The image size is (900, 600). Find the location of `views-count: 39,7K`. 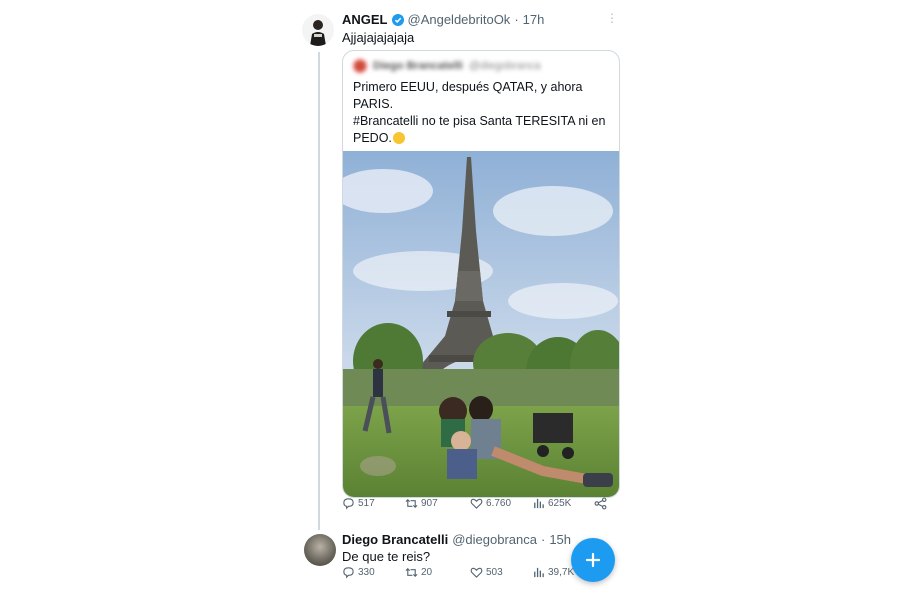

views-count: 39,7K is located at coordinates (561, 572).